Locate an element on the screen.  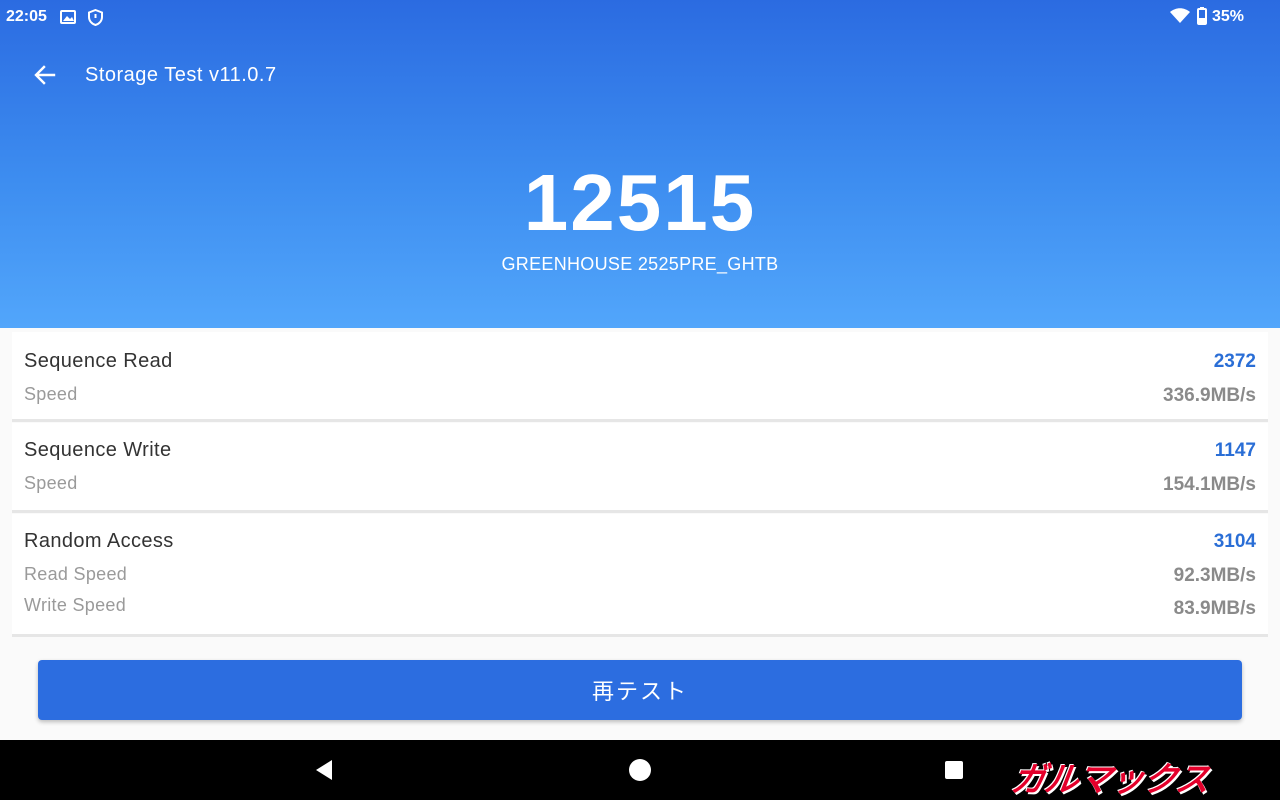
metric-label: Write Speed is located at coordinates (75, 605).